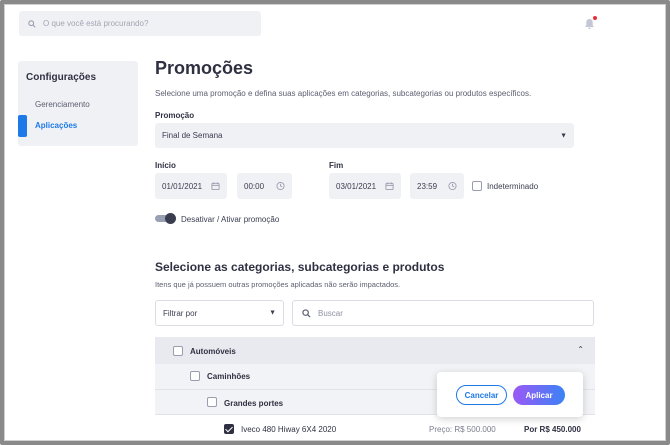 This screenshot has width=670, height=445. I want to click on end-label: Fim, so click(336, 165).